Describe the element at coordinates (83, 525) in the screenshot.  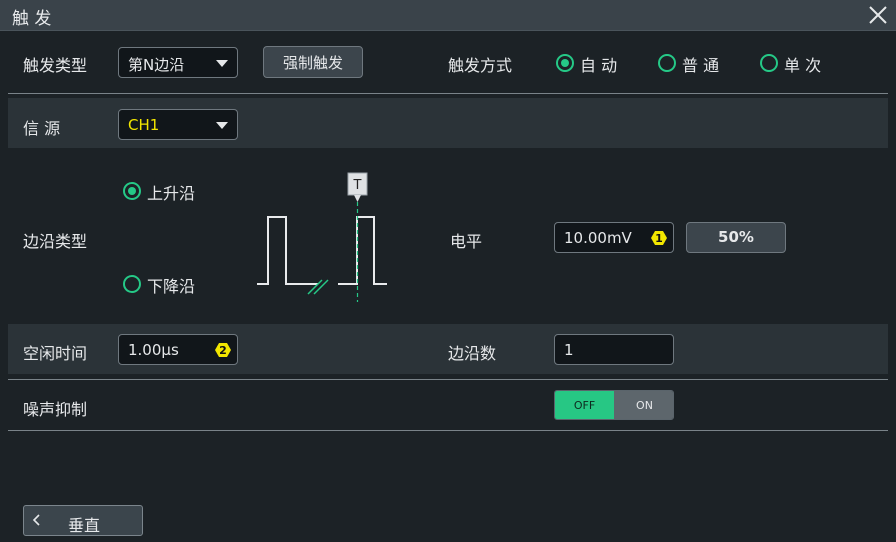
I see `back-button-label: 垂直` at that location.